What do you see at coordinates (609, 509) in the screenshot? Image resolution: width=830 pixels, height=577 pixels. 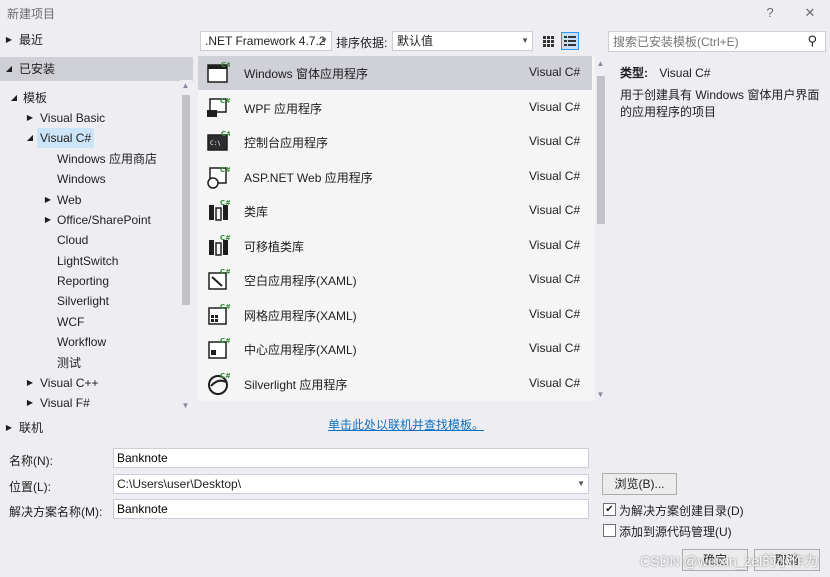 I see `create-directory-checkbox: ✔` at bounding box center [609, 509].